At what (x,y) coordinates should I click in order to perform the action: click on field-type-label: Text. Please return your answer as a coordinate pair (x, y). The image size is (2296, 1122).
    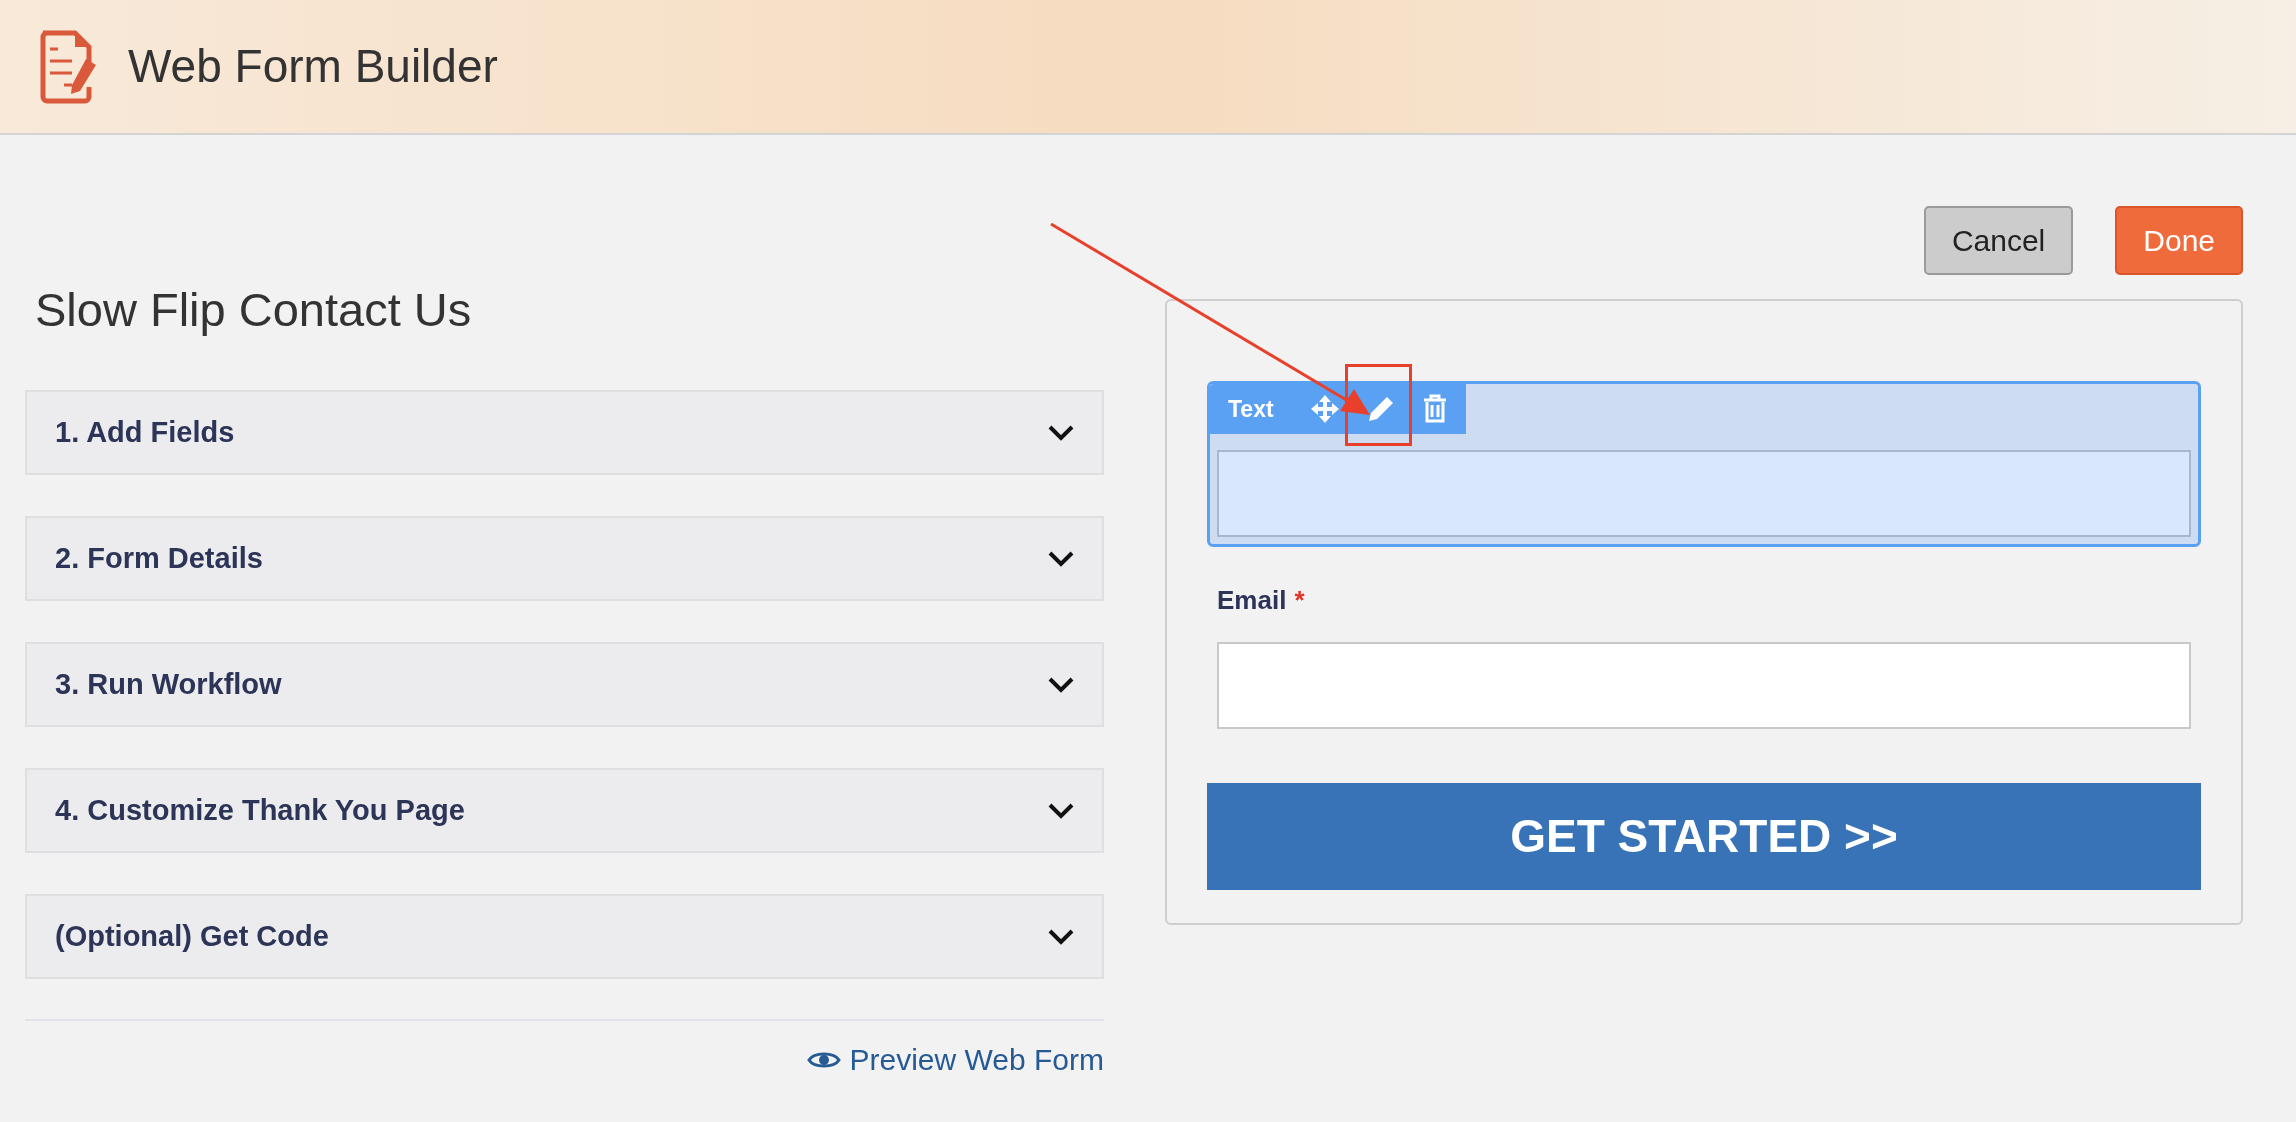
    Looking at the image, I should click on (1251, 409).